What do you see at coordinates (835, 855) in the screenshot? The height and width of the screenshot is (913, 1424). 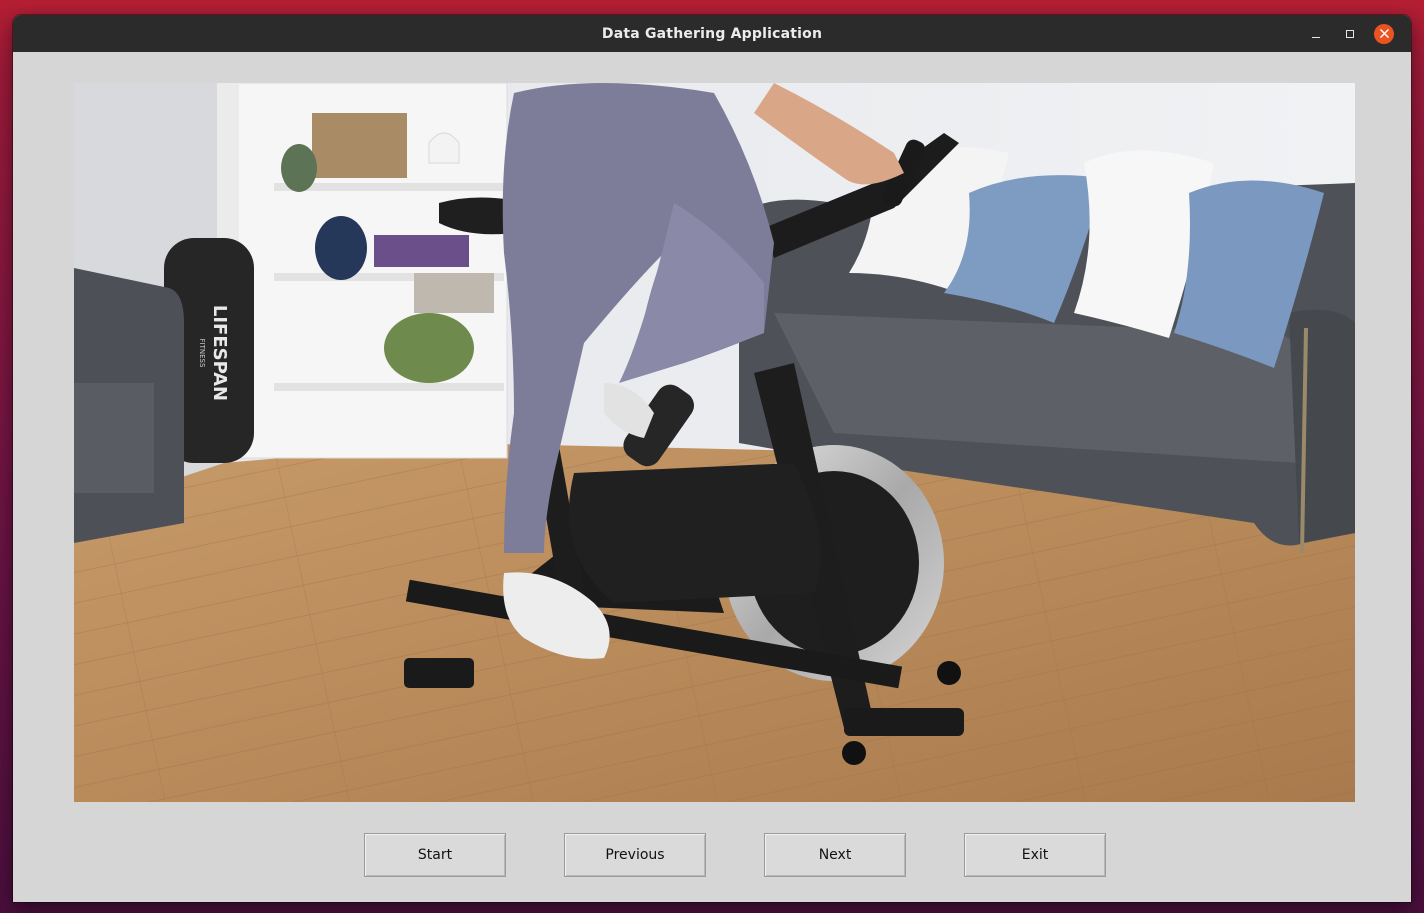 I see `next-button: Next` at bounding box center [835, 855].